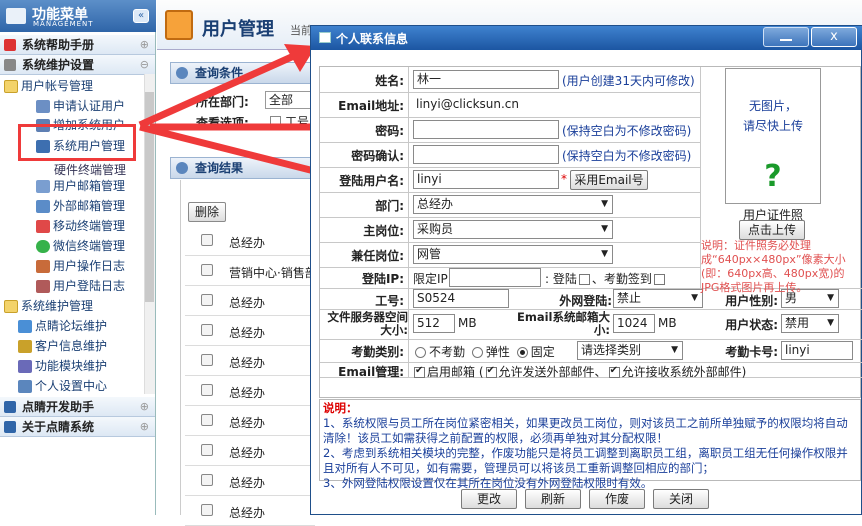 The width and height of the screenshot is (862, 526). I want to click on person-settings-icon, so click(25, 386).